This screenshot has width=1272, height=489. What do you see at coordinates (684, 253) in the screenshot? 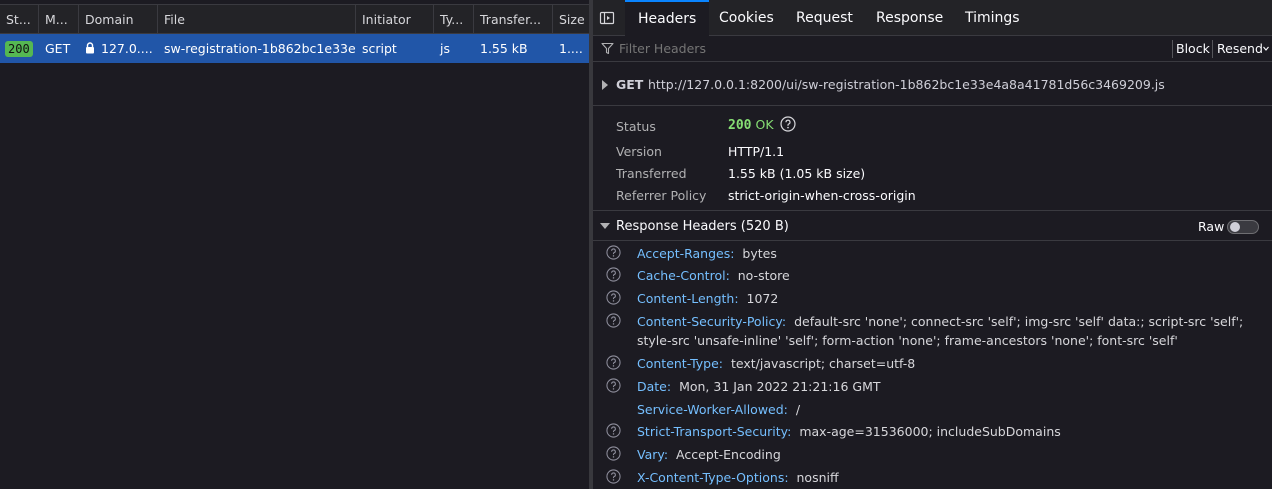
I see `header-name: Accept-Ranges` at bounding box center [684, 253].